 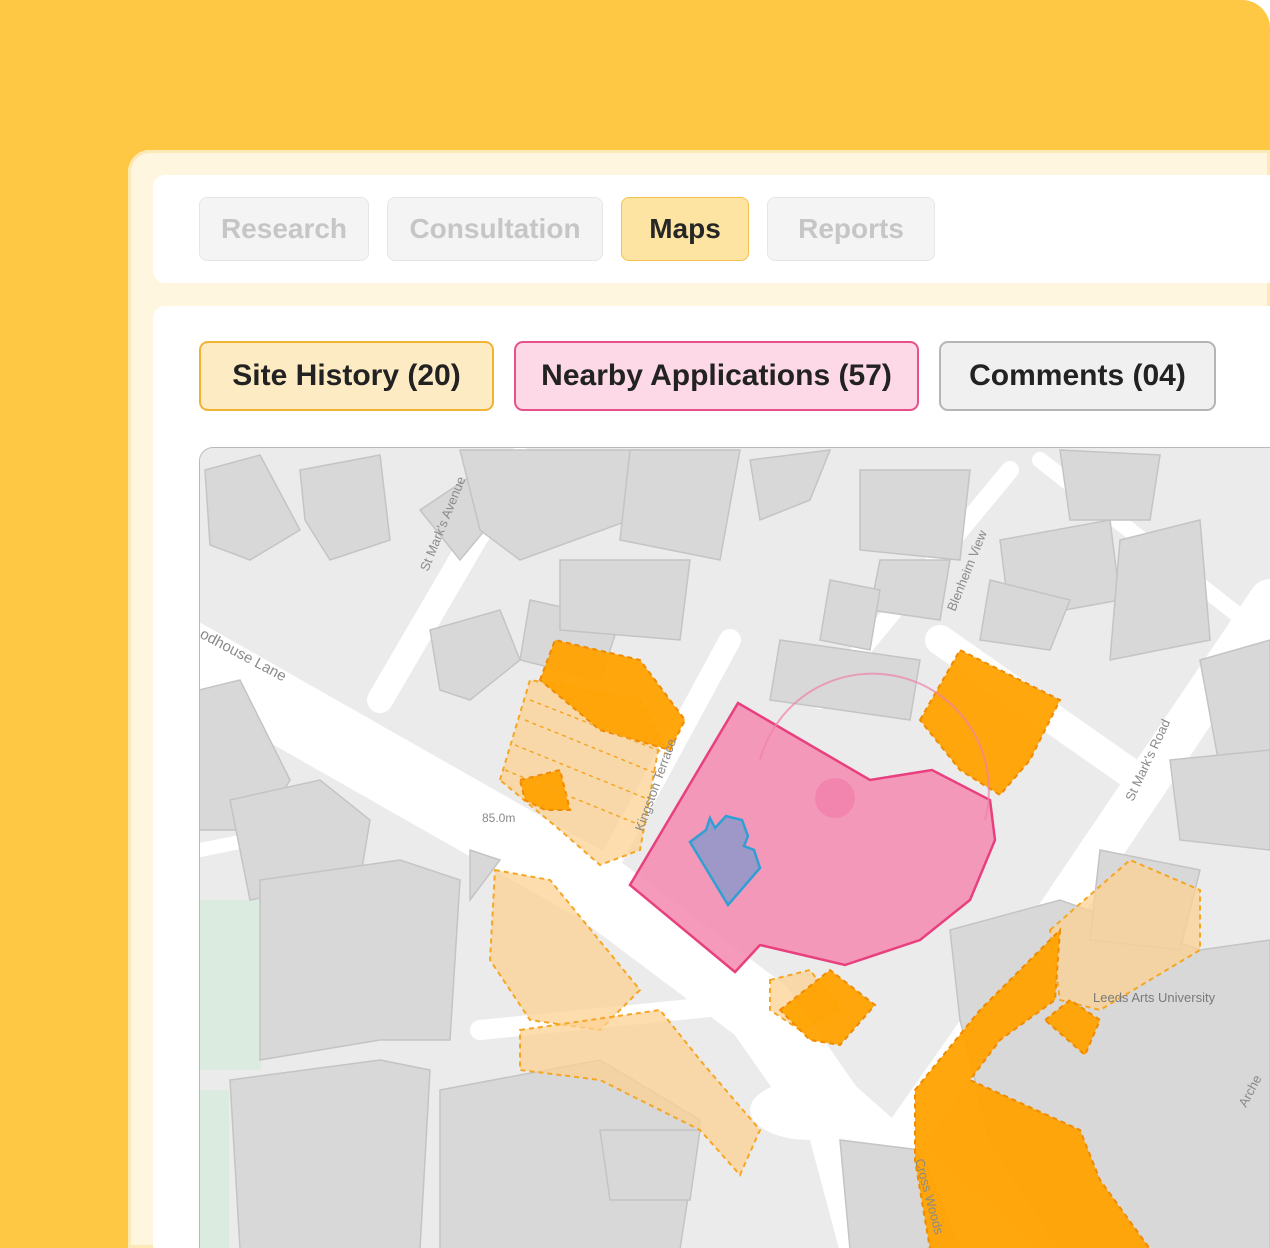 What do you see at coordinates (851, 229) in the screenshot?
I see `tab-reports: Reports` at bounding box center [851, 229].